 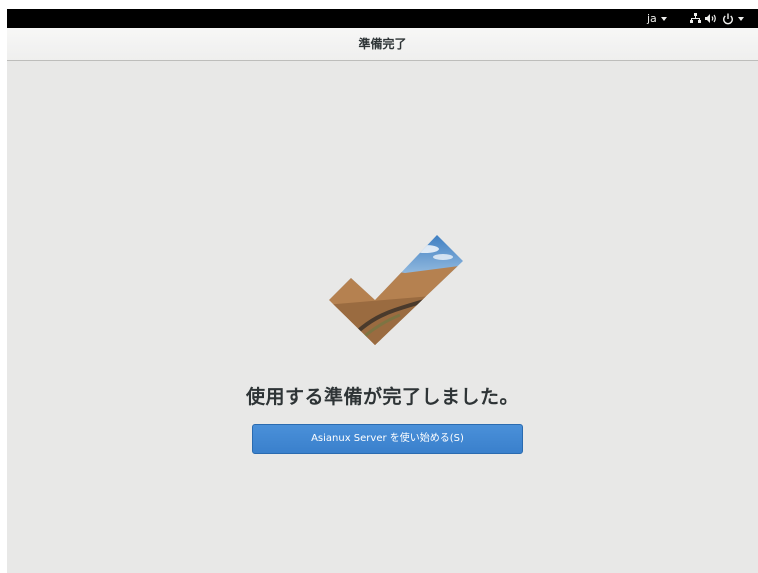 What do you see at coordinates (728, 18) in the screenshot?
I see `power-icon` at bounding box center [728, 18].